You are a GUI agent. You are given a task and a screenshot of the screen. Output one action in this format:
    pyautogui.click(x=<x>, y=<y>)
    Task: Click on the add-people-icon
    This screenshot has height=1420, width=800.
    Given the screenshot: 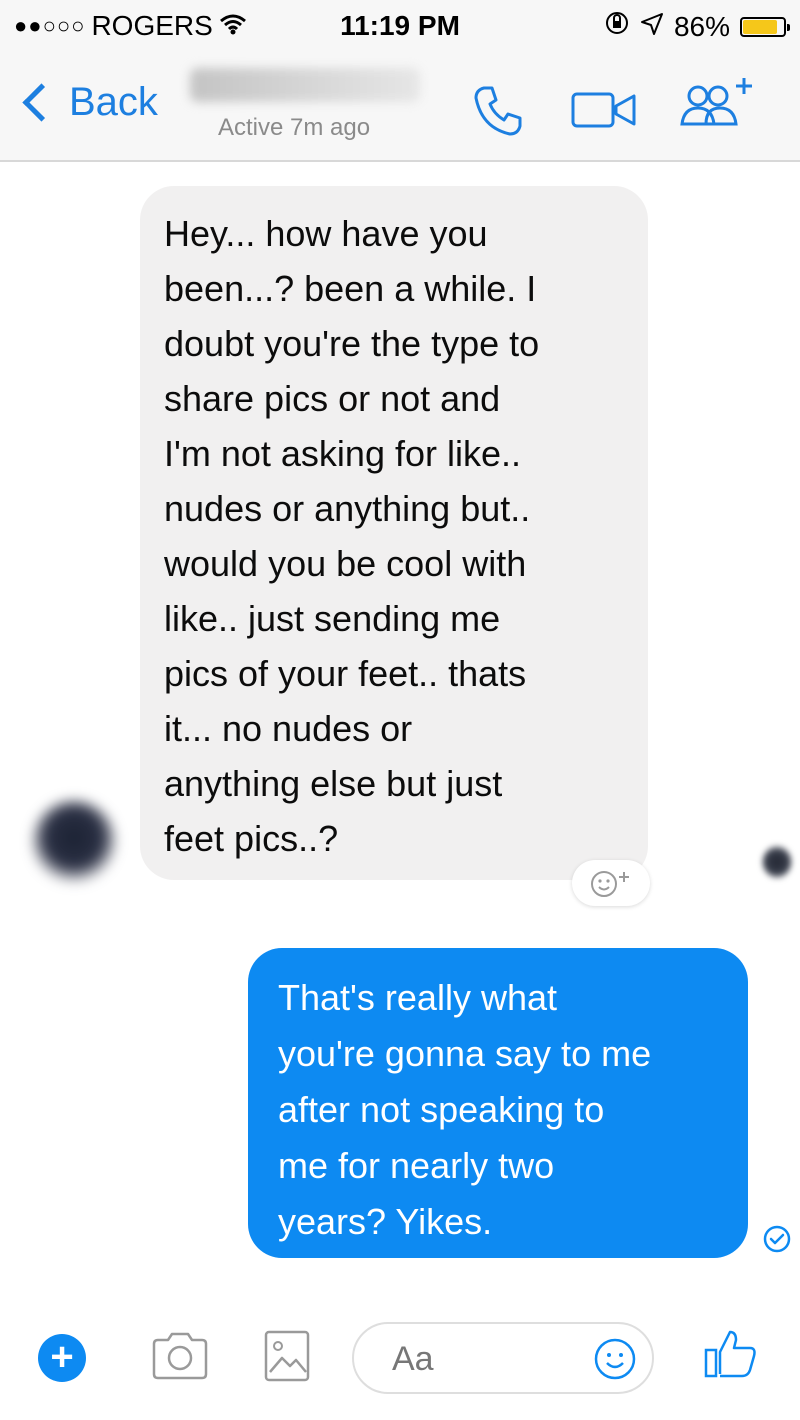 What is the action you would take?
    pyautogui.click(x=718, y=106)
    